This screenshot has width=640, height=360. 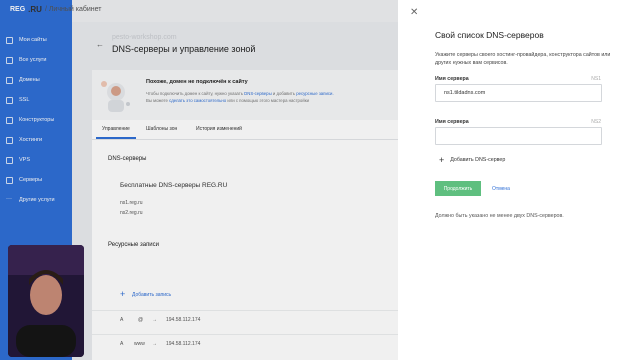 What do you see at coordinates (458, 188) in the screenshot?
I see `continue-button: Продолжить` at bounding box center [458, 188].